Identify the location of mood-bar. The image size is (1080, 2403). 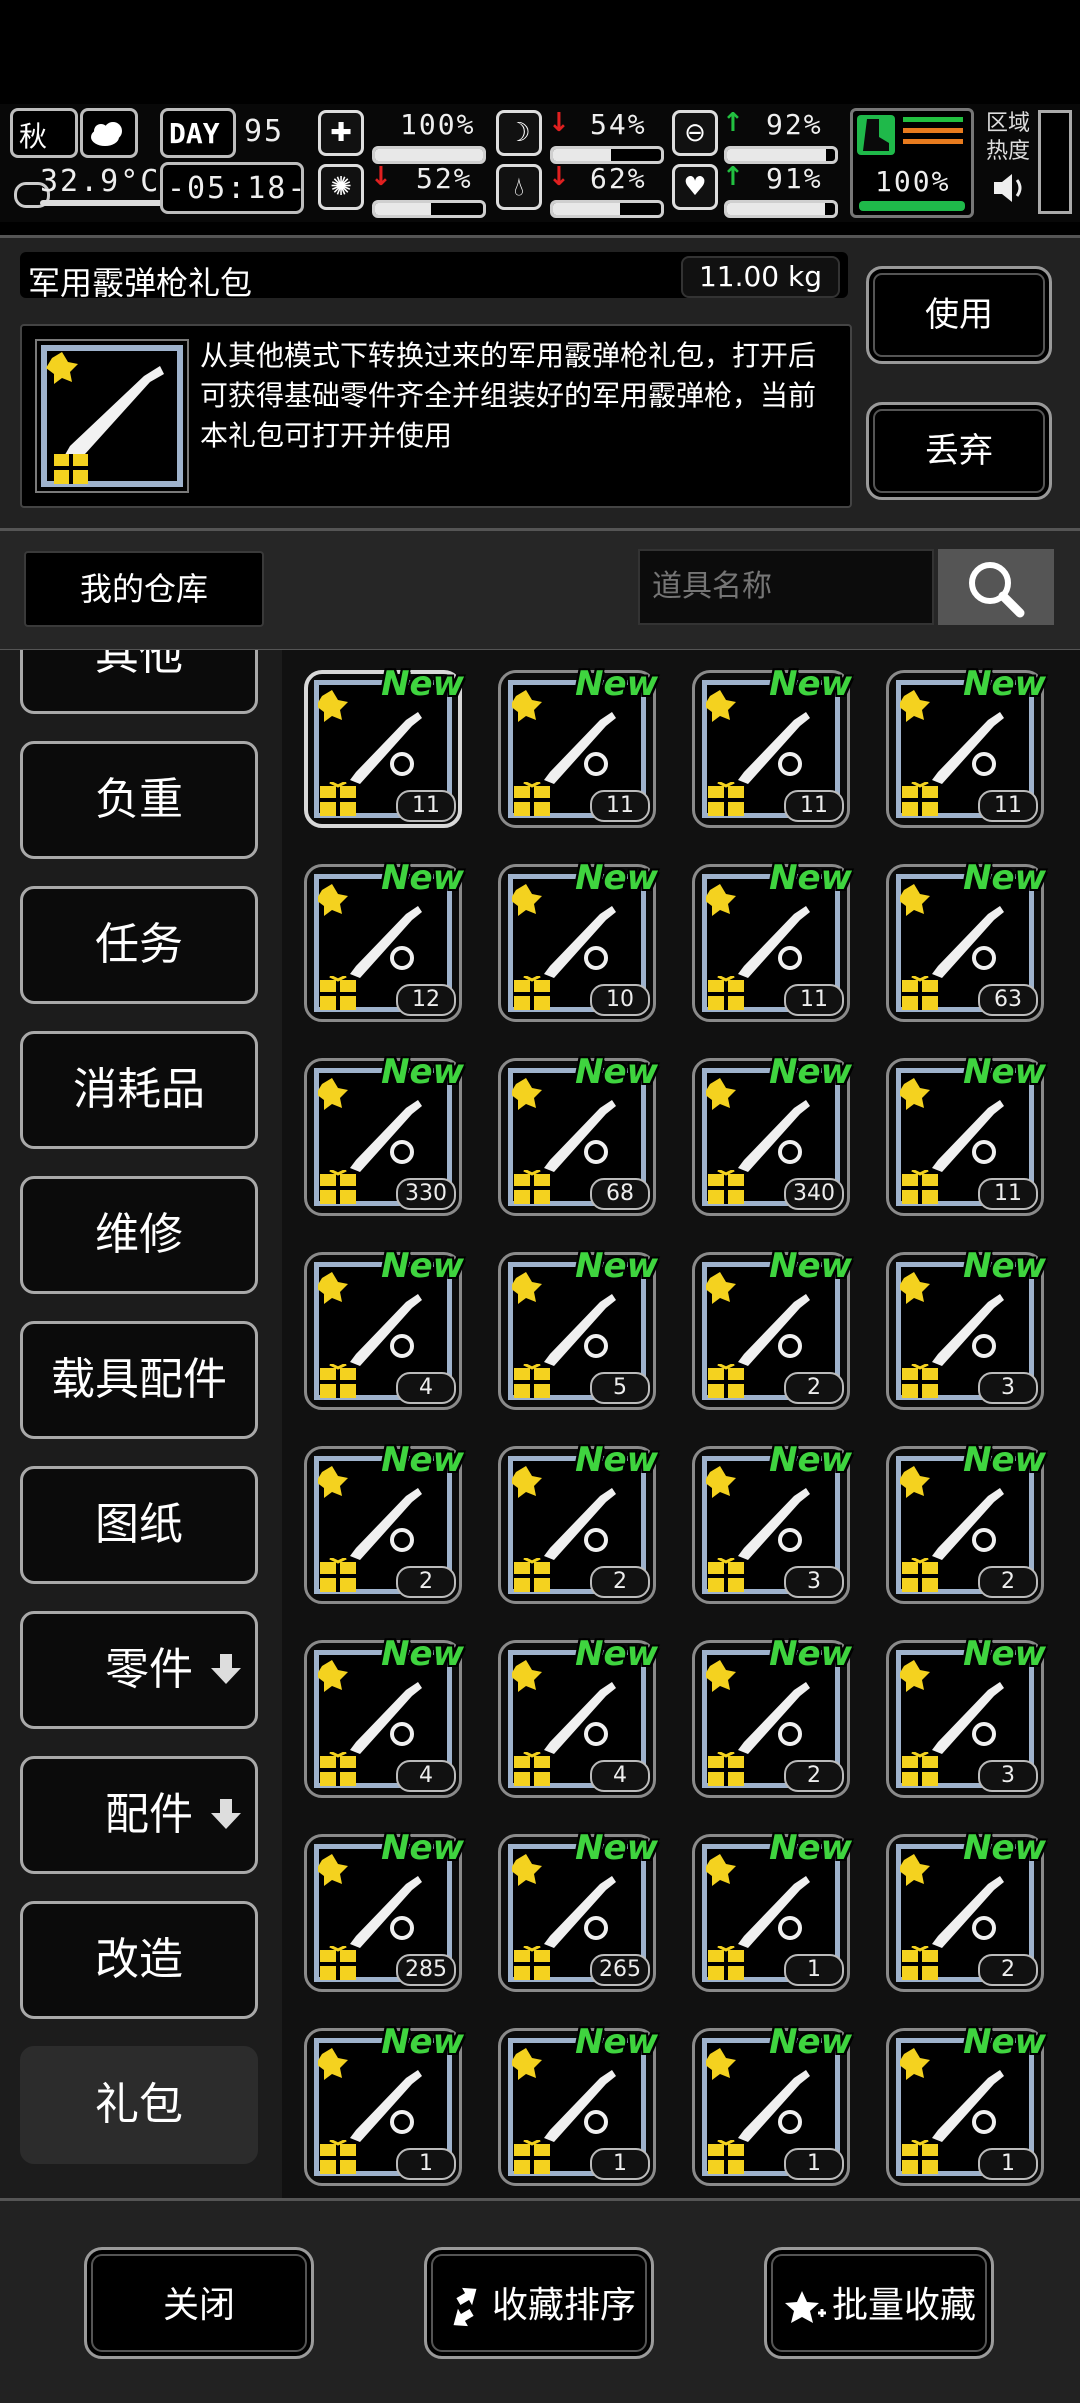
(781, 209).